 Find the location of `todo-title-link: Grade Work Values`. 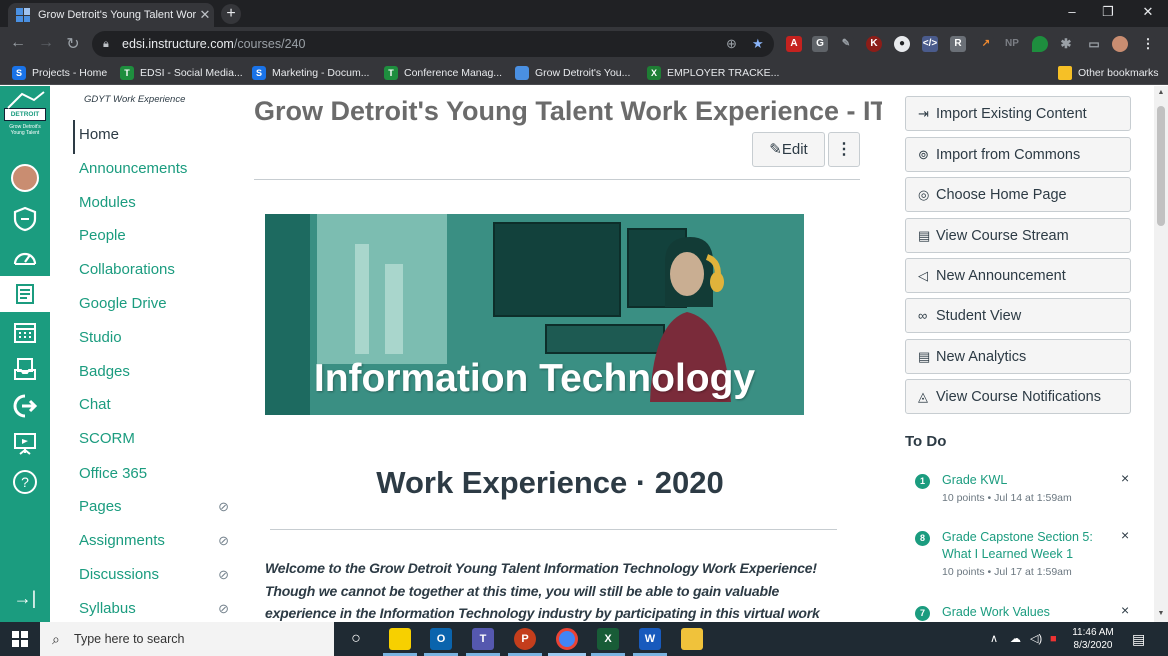

todo-title-link: Grade Work Values is located at coordinates (1024, 612).